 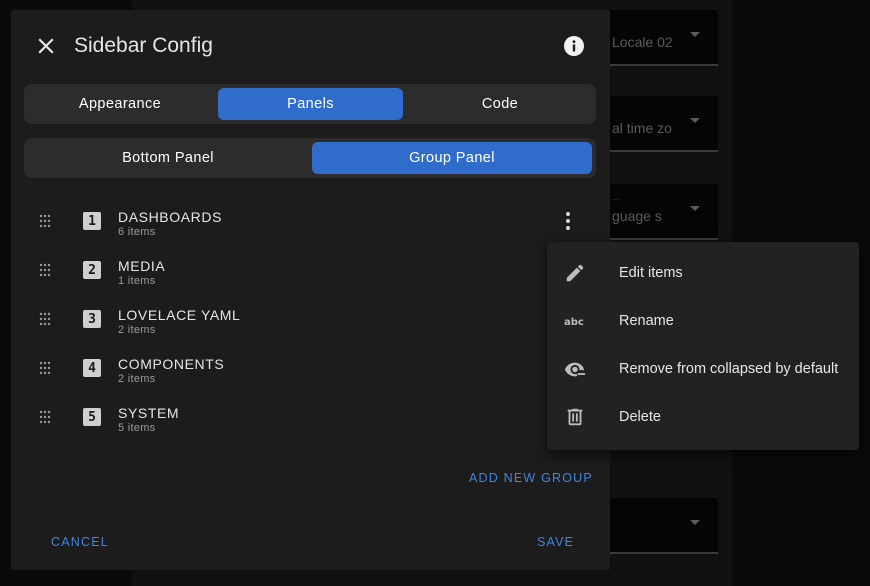 I want to click on main-tabs: Appearance Panels Code, so click(x=310, y=104).